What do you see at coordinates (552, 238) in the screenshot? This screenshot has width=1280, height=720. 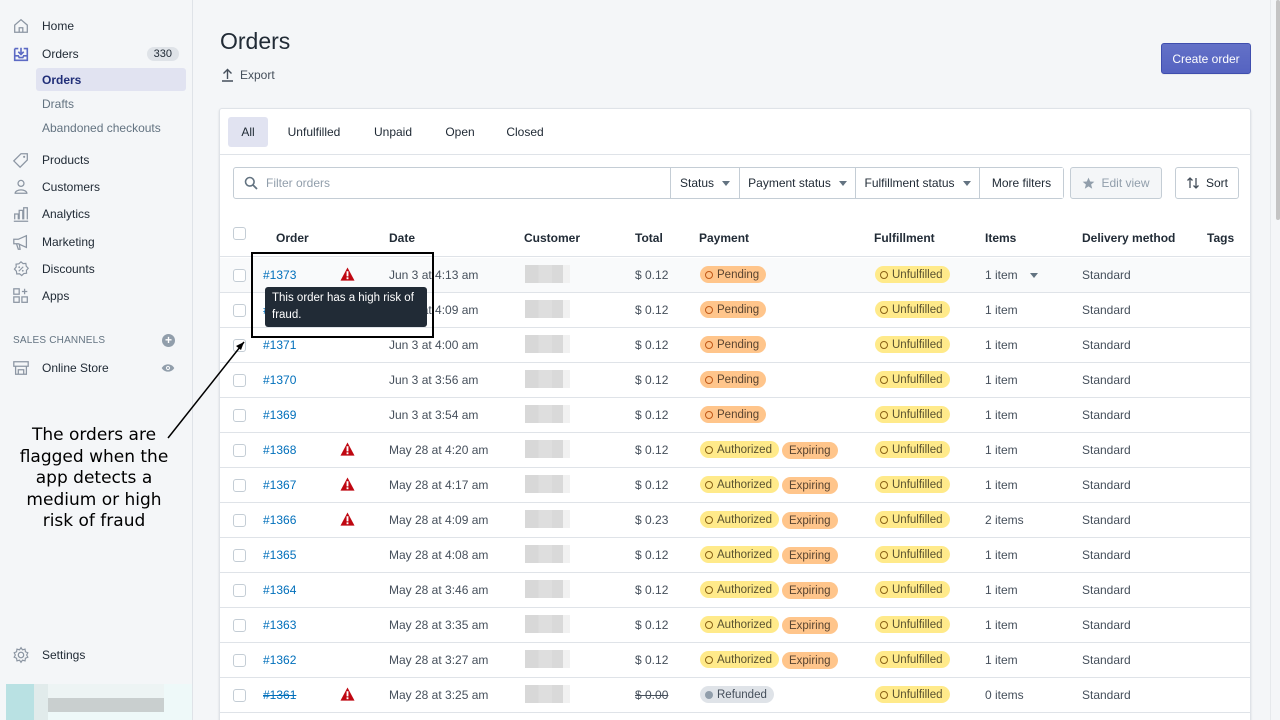 I see `column-header-customer: Customer` at bounding box center [552, 238].